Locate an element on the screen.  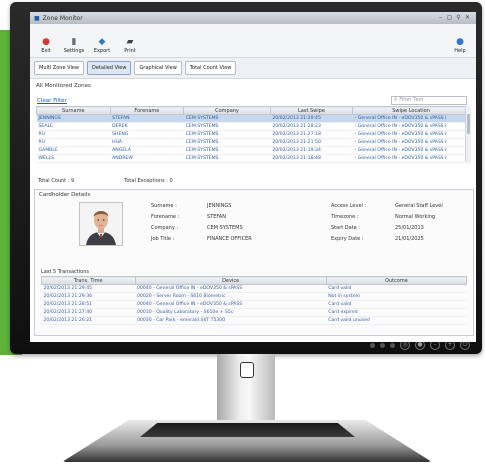
filter-input: ⚲ Filter Text is located at coordinates (429, 100).